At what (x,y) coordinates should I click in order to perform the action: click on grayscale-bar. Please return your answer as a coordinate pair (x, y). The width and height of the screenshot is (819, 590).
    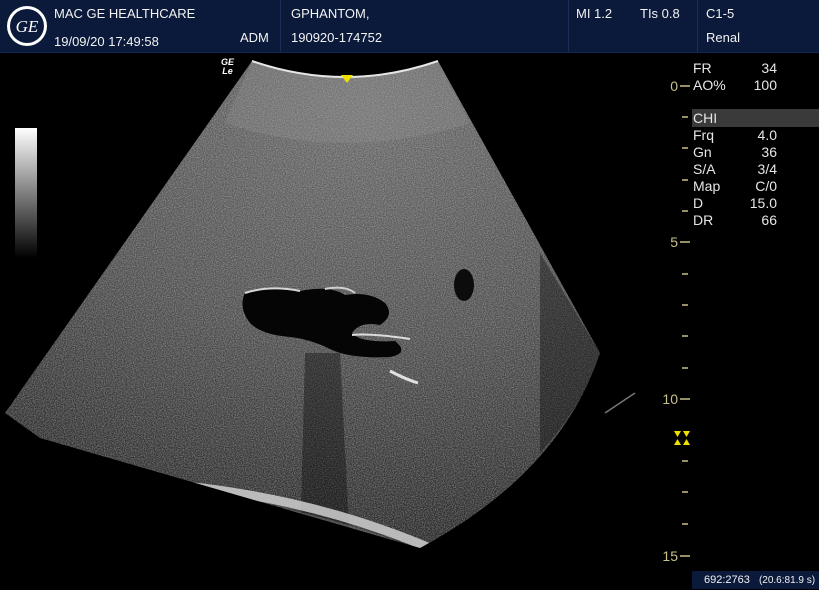
    Looking at the image, I should click on (26, 193).